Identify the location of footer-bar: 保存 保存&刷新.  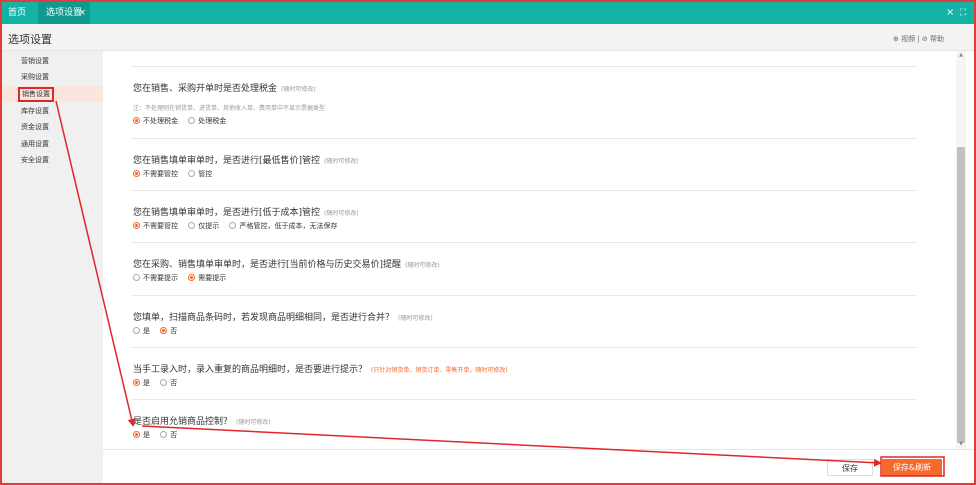
(538, 466).